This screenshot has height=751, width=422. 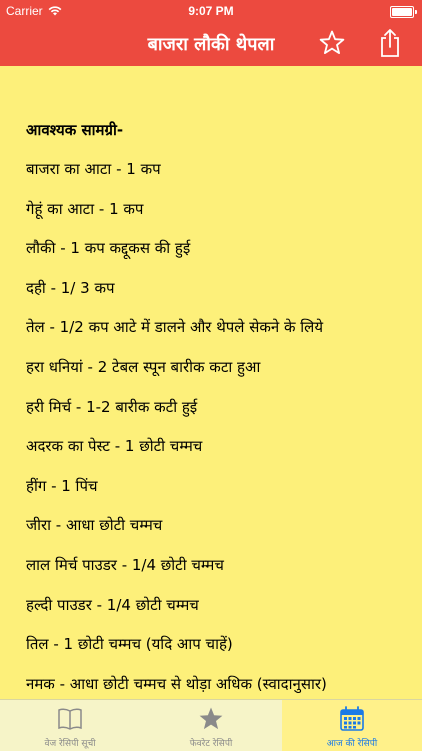 I want to click on ingredients-heading: आवश्यक सामग्री-, so click(x=75, y=130).